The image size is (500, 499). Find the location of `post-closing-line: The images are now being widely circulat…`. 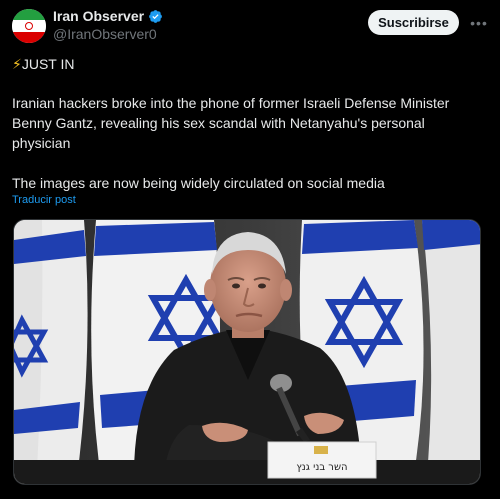

post-closing-line: The images are now being widely circulat… is located at coordinates (198, 183).